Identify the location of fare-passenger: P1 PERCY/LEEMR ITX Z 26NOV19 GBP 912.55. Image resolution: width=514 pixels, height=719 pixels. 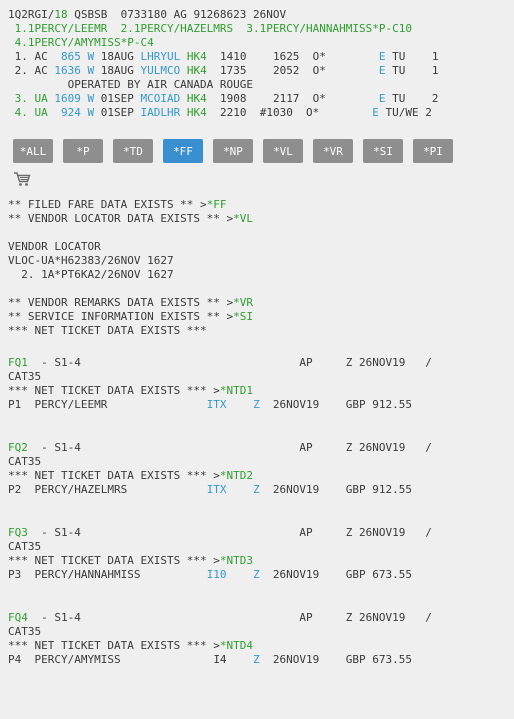
(210, 404).